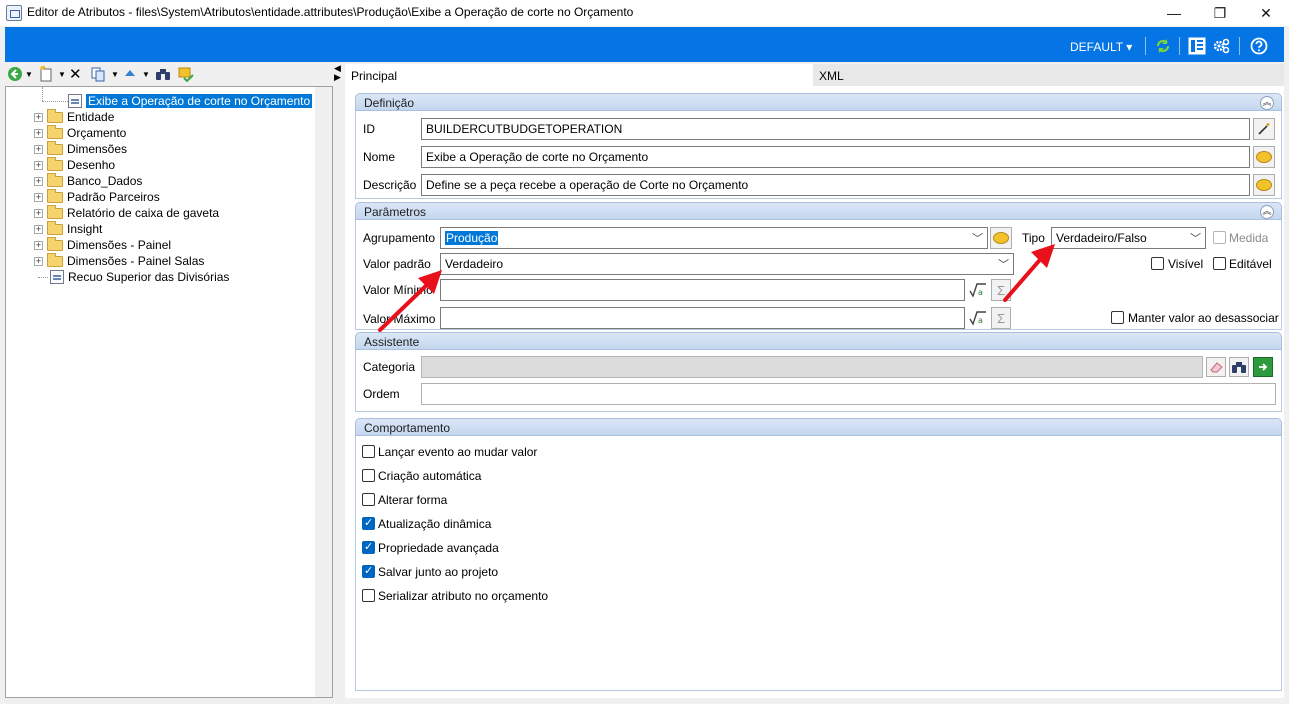 The image size is (1289, 704). I want to click on move-up-icon, so click(130, 74).